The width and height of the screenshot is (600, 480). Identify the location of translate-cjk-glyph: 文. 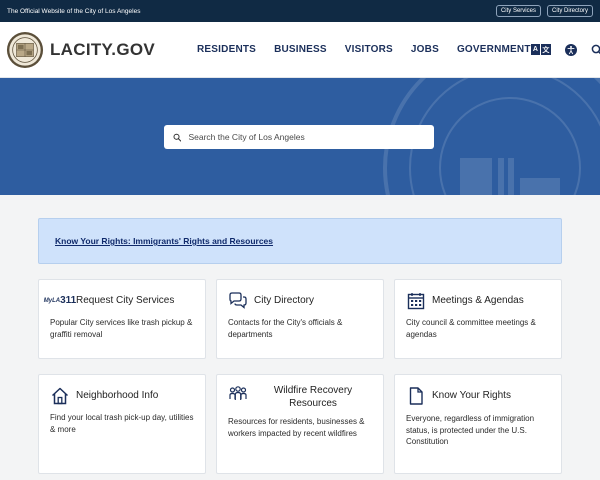
(546, 49).